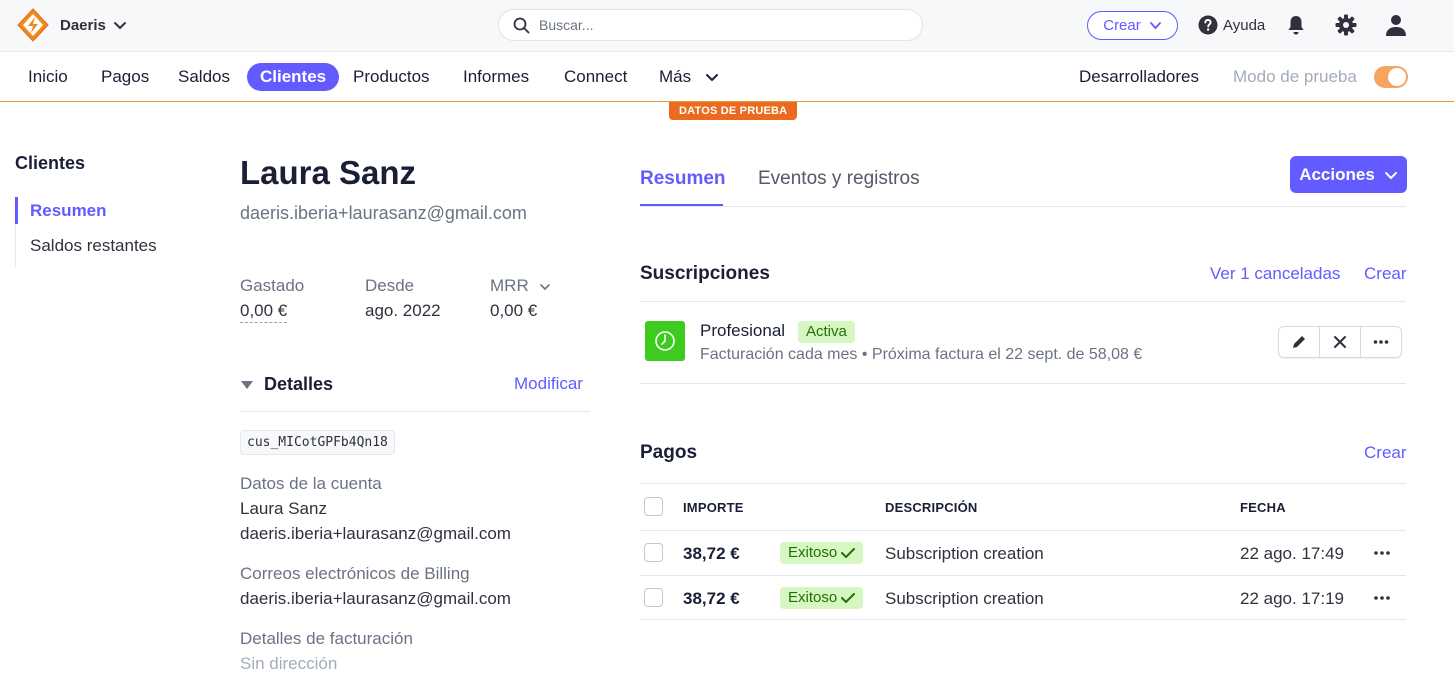  I want to click on sidebar-item-saldos-restantes: Saldos restantes, so click(93, 246).